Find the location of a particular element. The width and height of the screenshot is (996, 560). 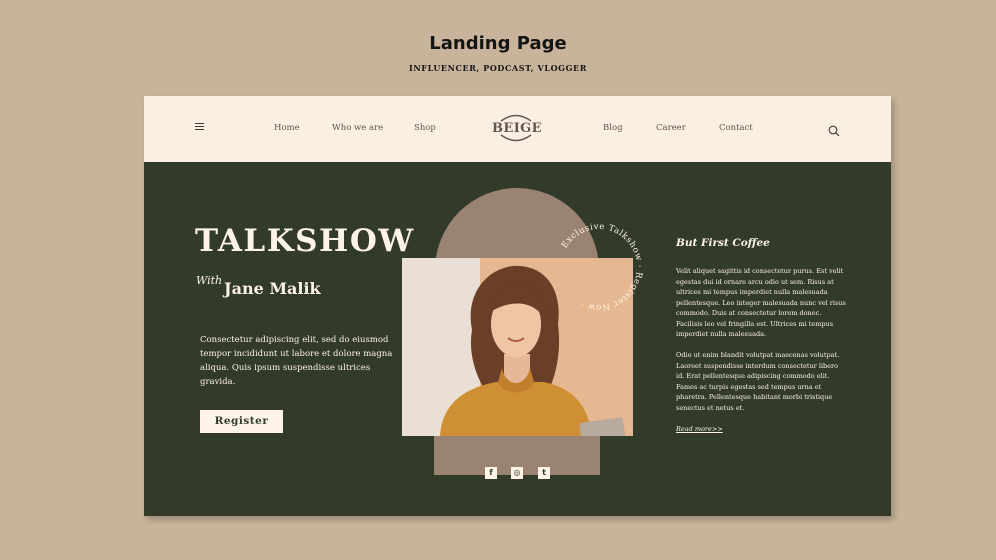

hero-with-label: With is located at coordinates (209, 280).